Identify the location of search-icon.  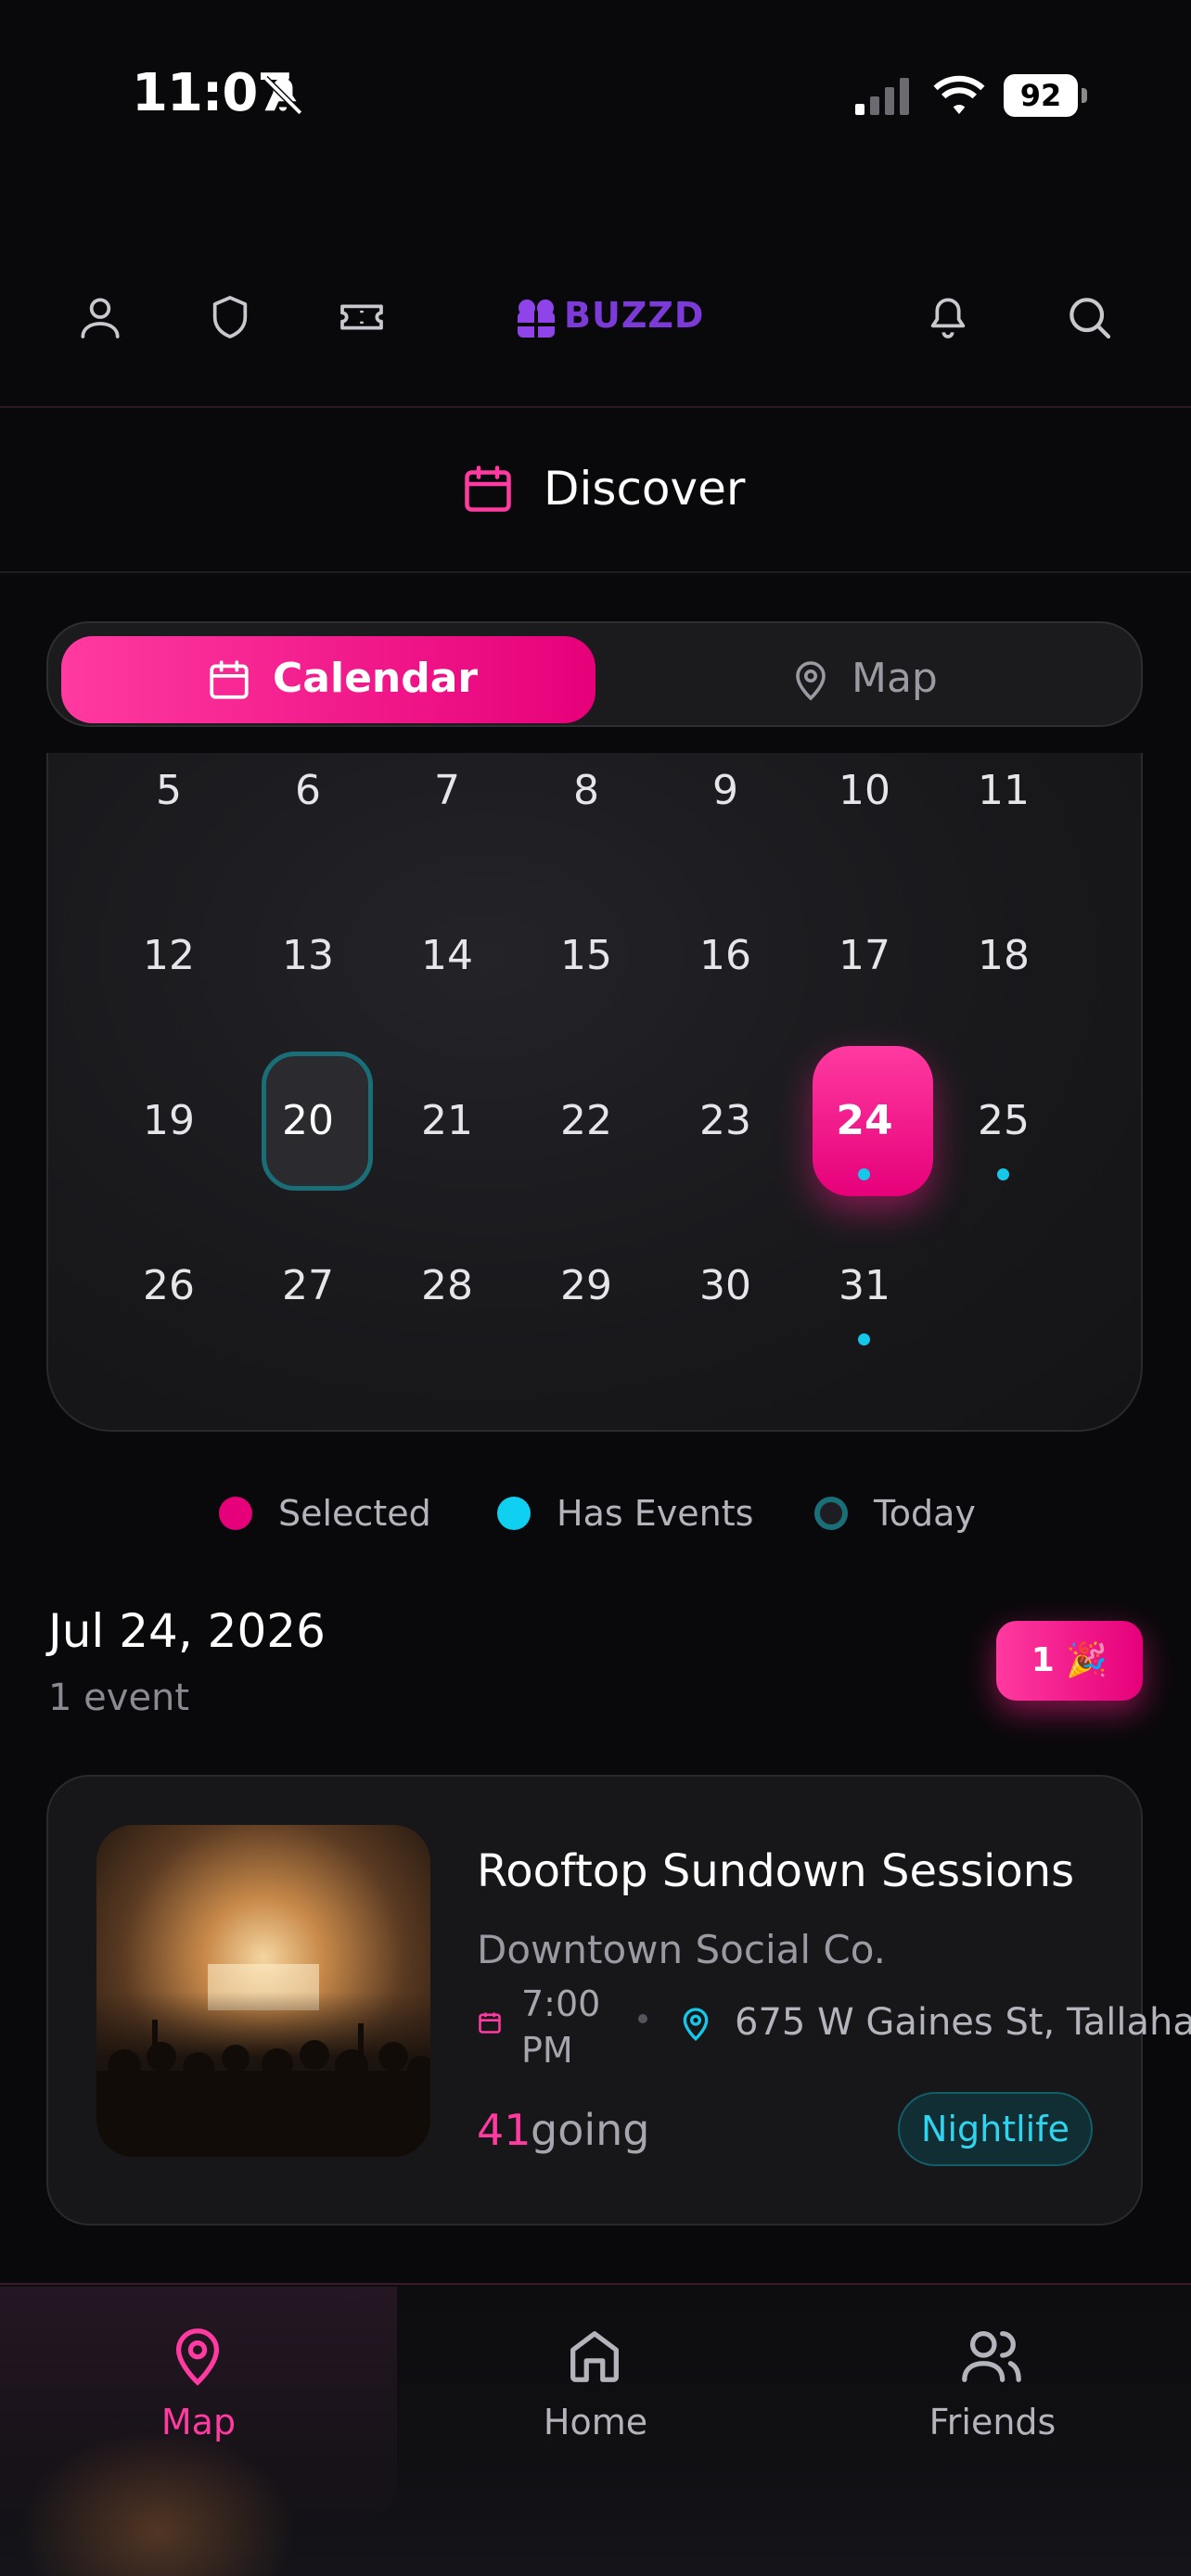
(1089, 317).